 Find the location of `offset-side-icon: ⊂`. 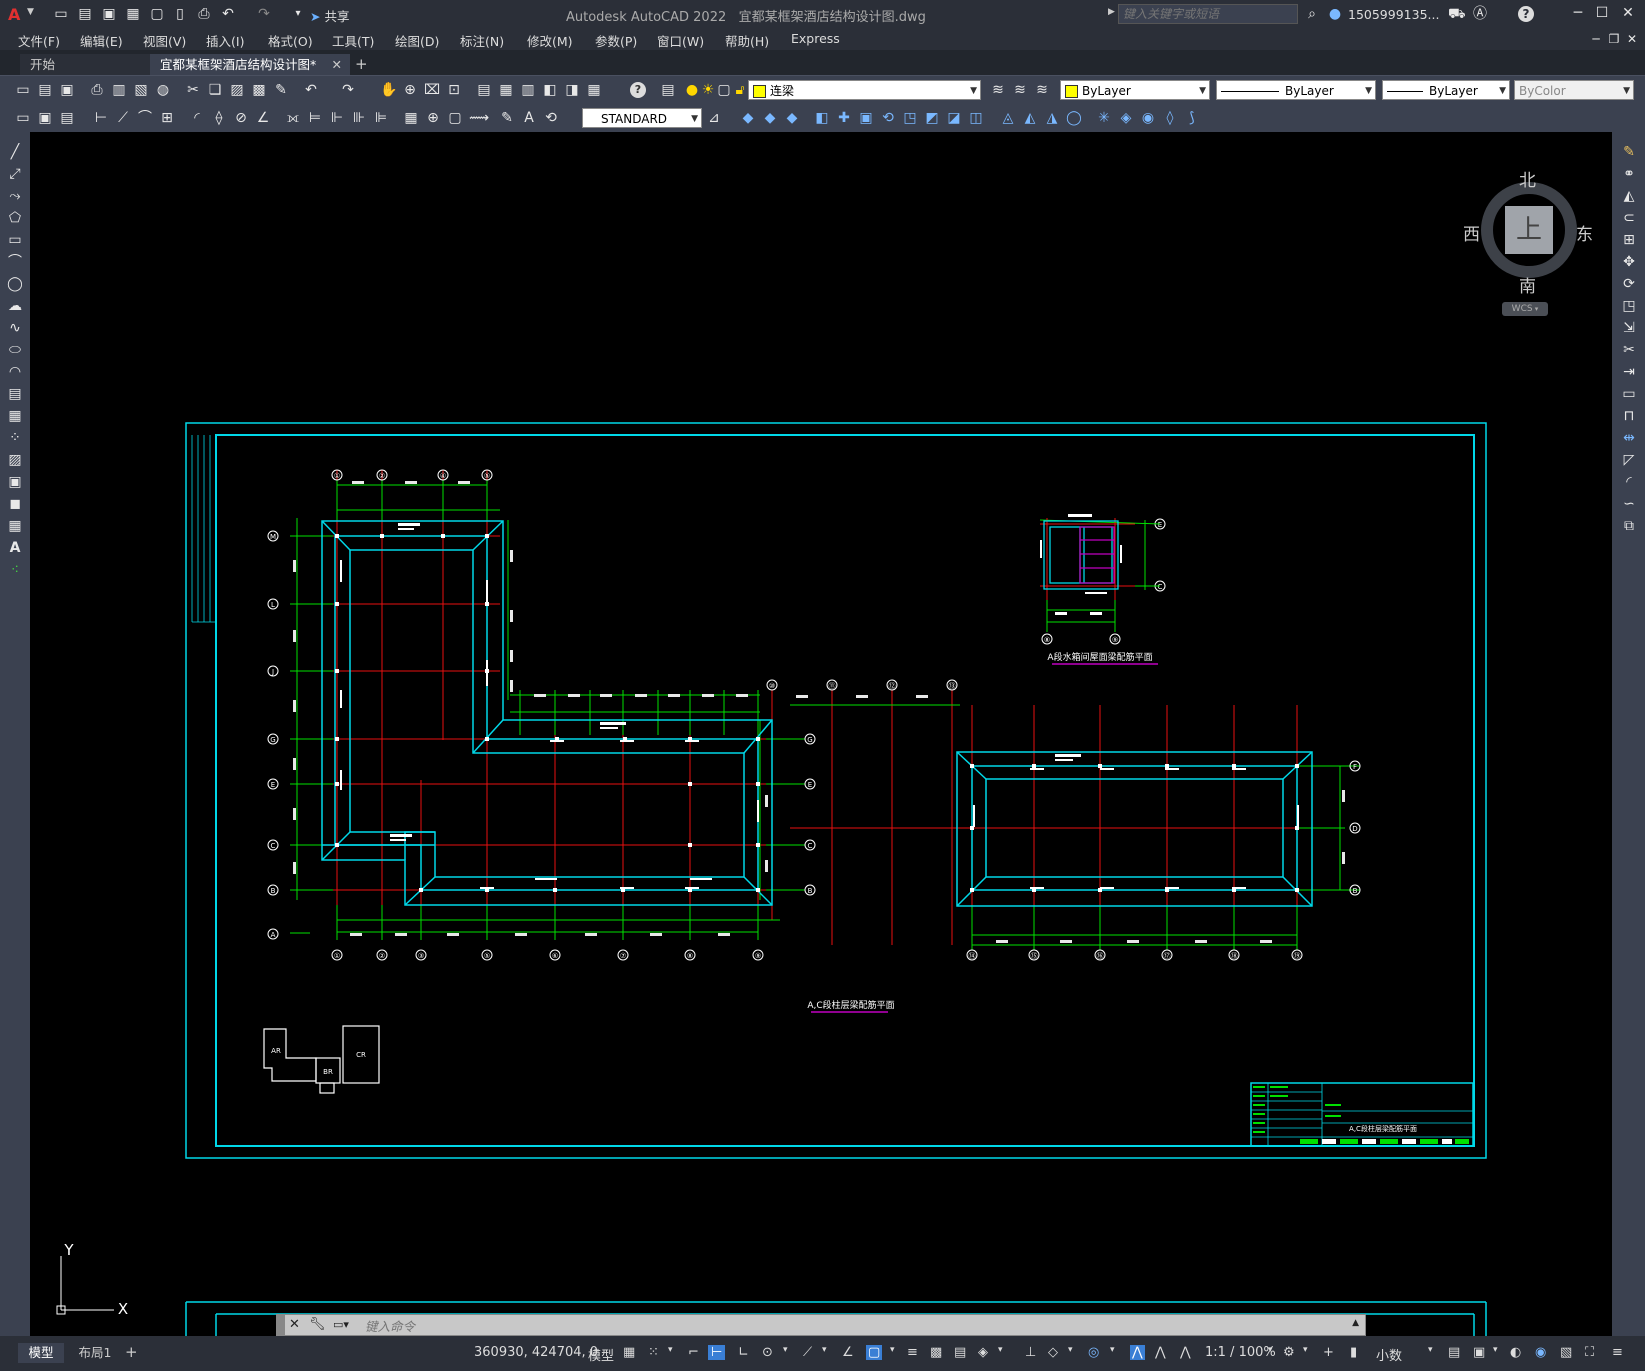

offset-side-icon: ⊂ is located at coordinates (1629, 218).